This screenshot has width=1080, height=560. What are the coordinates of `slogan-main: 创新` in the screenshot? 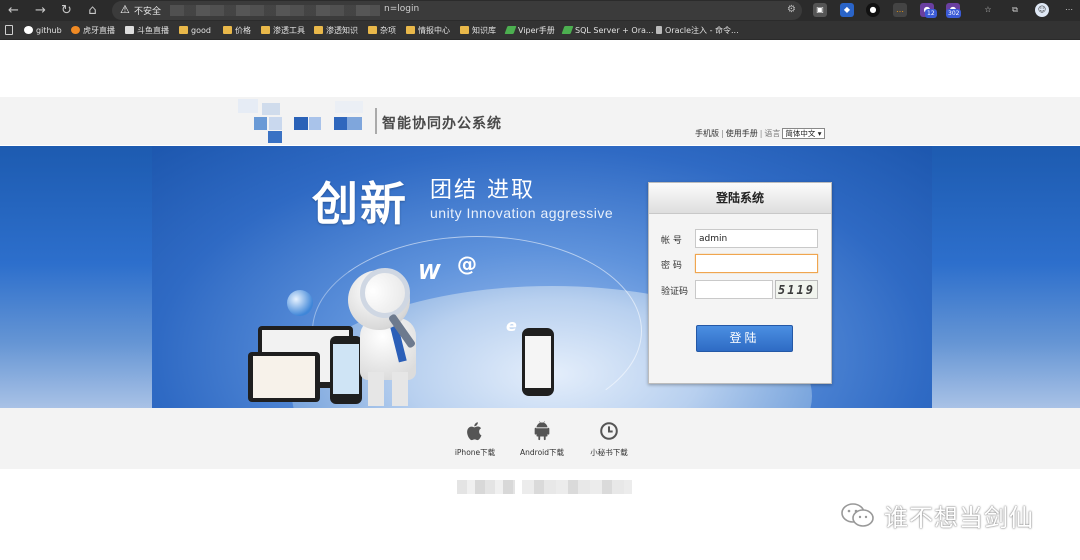 It's located at (360, 204).